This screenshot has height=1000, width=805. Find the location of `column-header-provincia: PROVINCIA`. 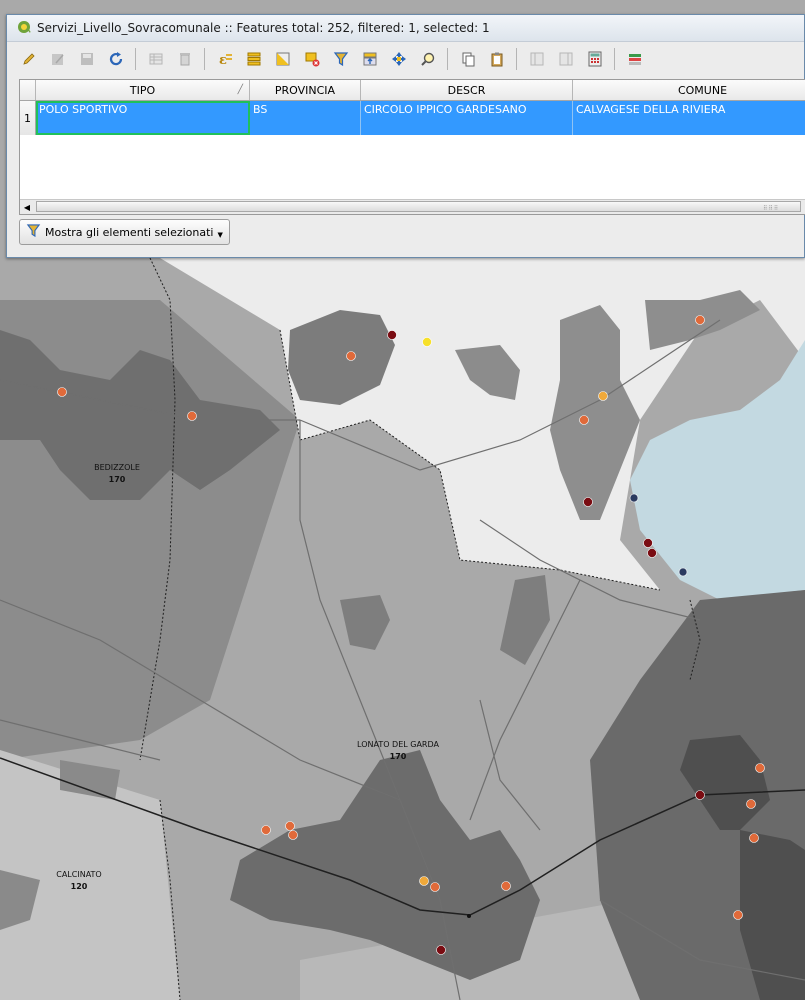

column-header-provincia: PROVINCIA is located at coordinates (305, 90).